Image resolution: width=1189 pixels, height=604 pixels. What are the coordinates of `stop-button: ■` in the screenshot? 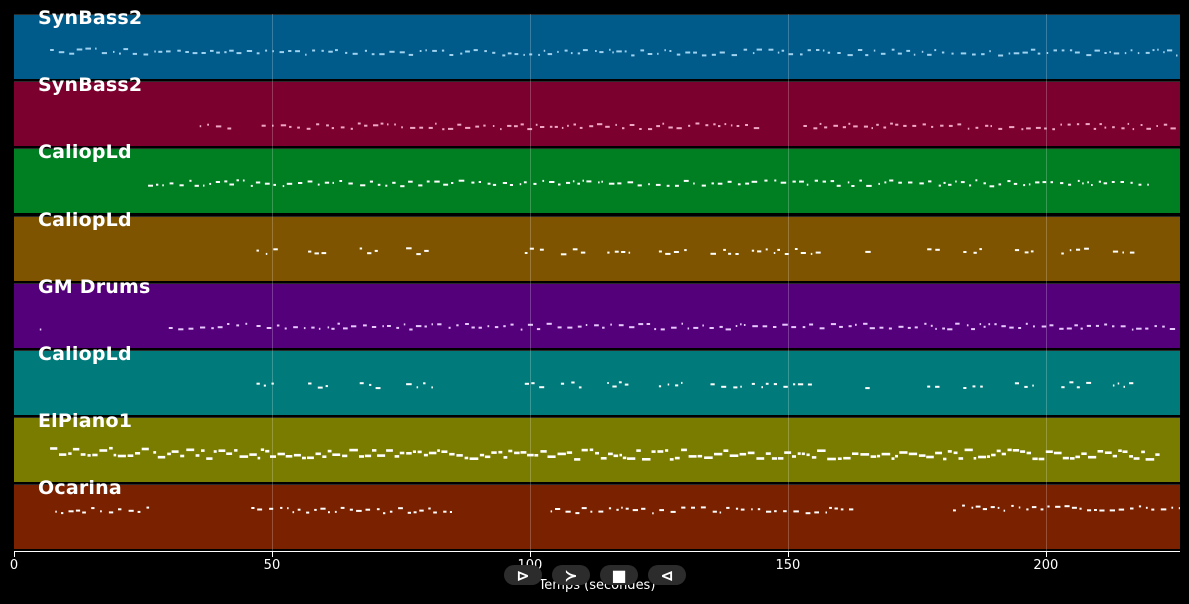 It's located at (619, 575).